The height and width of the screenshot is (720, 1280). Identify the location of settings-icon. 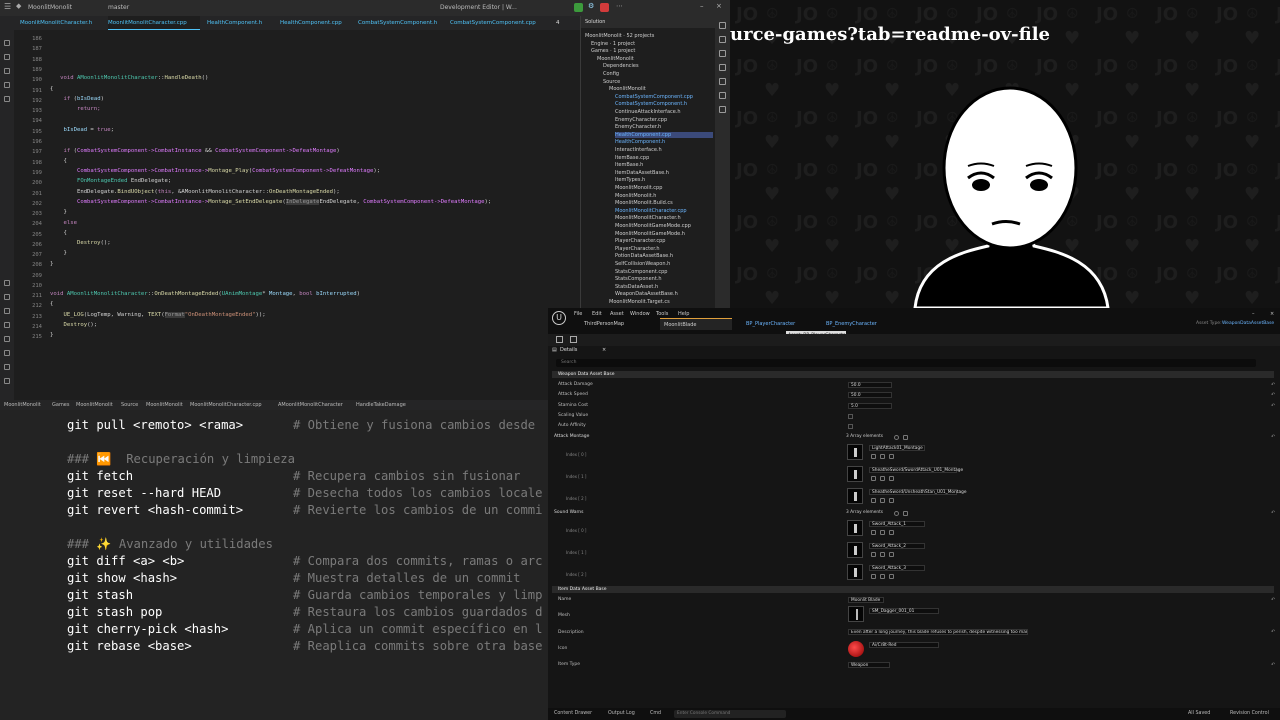
(7, 325).